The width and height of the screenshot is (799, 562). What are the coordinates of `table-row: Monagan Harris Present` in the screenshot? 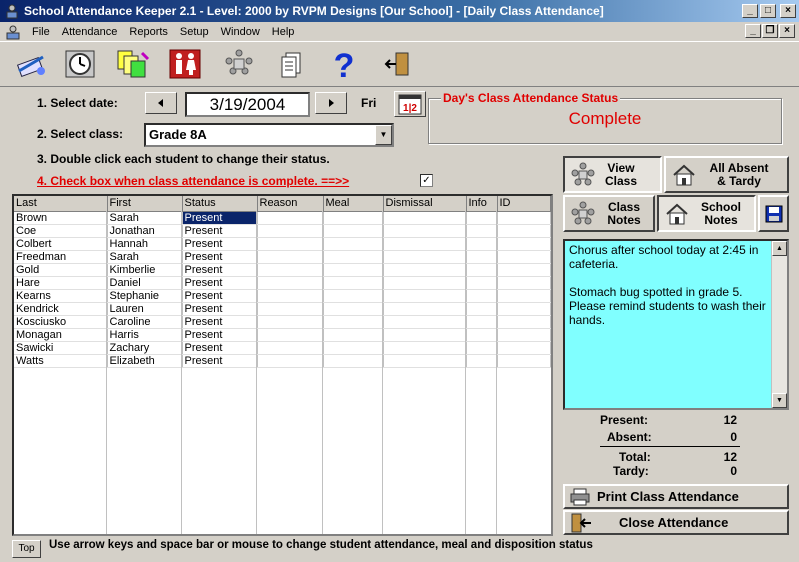 It's located at (282, 335).